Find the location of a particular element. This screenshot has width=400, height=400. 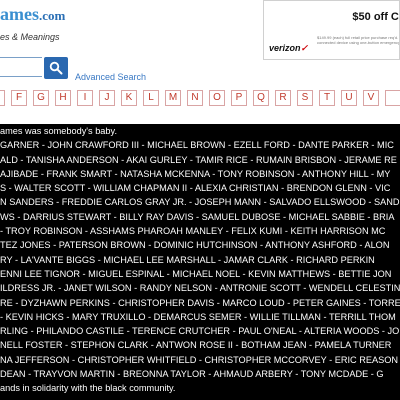

ad-brand-logo: verizon✓ is located at coordinates (288, 48).